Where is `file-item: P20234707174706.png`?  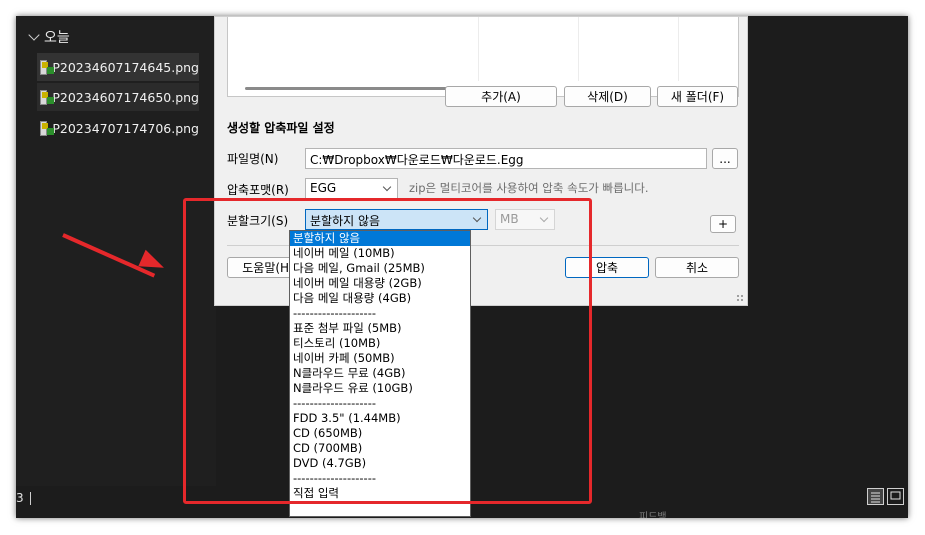
file-item: P20234707174706.png is located at coordinates (118, 128).